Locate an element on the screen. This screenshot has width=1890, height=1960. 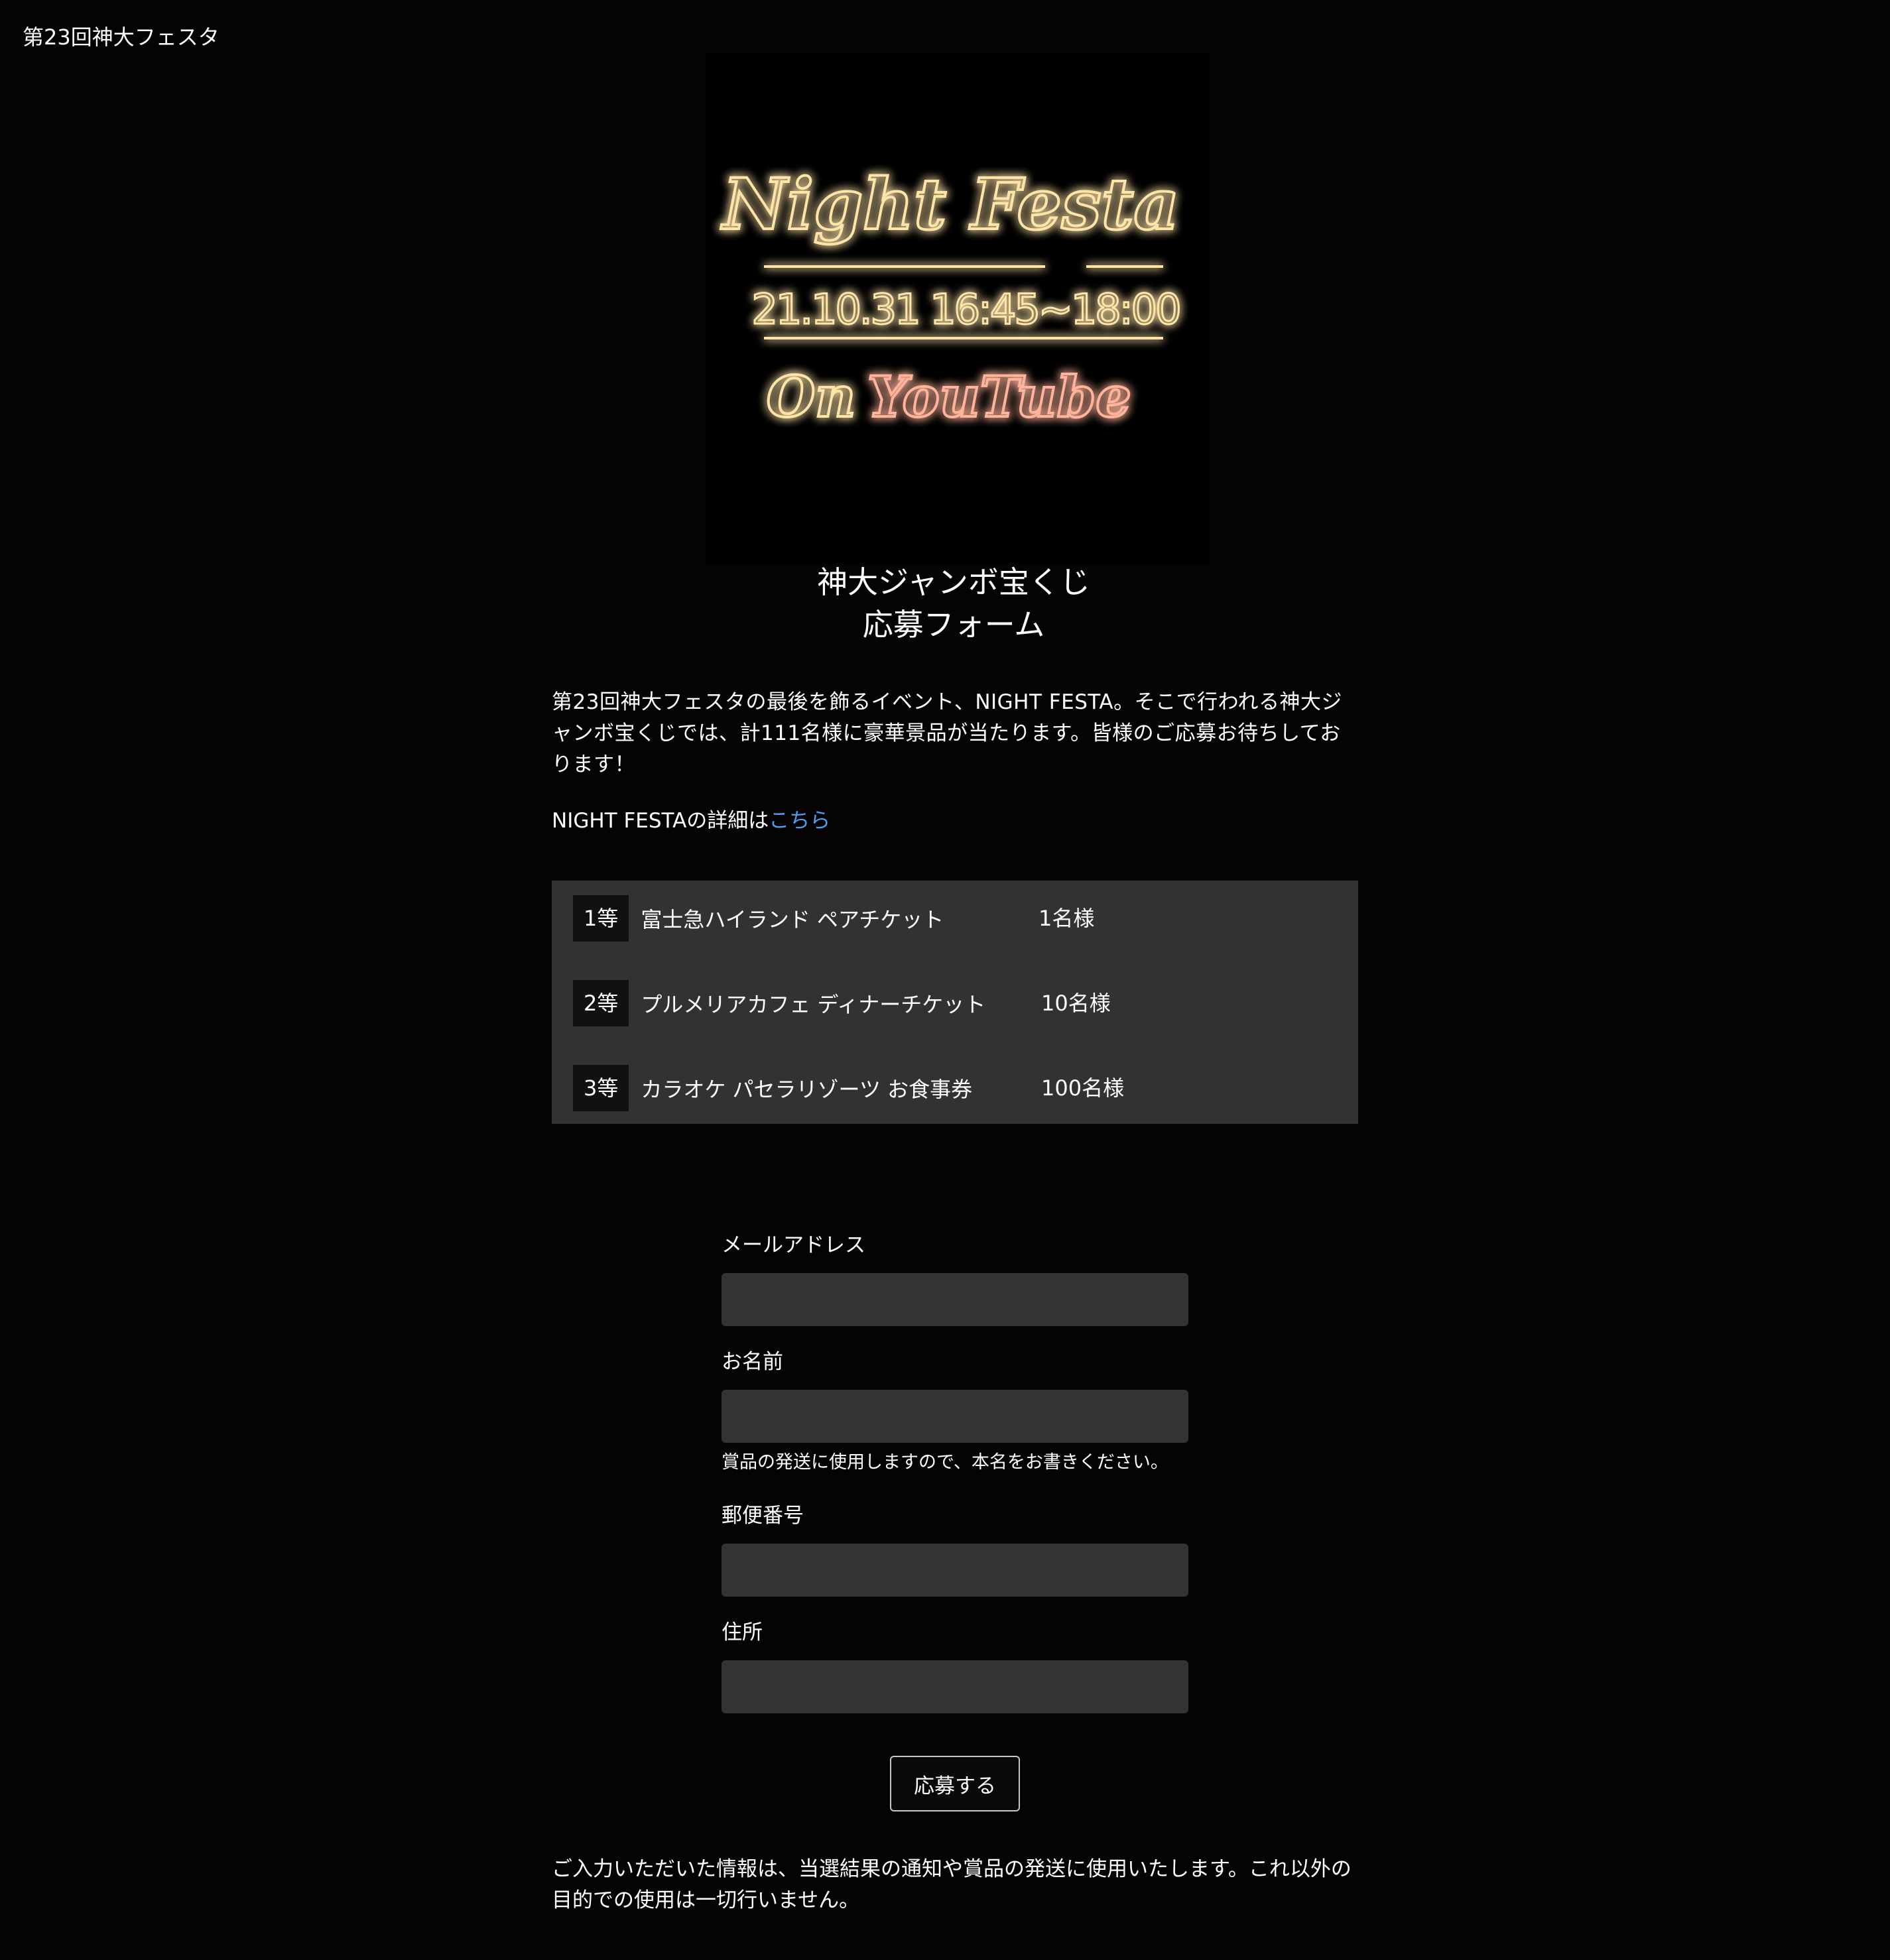
postal-label: 郵便番号 is located at coordinates (763, 1516).